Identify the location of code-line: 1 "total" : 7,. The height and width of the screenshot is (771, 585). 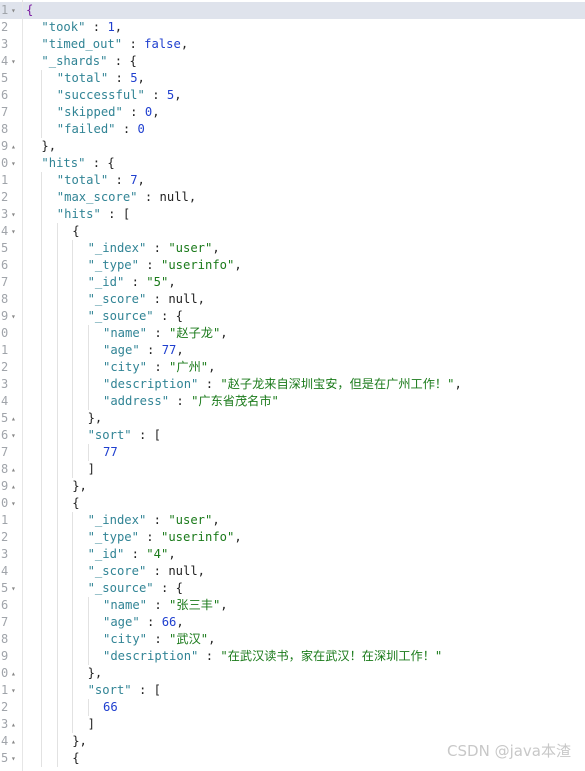
(292, 180).